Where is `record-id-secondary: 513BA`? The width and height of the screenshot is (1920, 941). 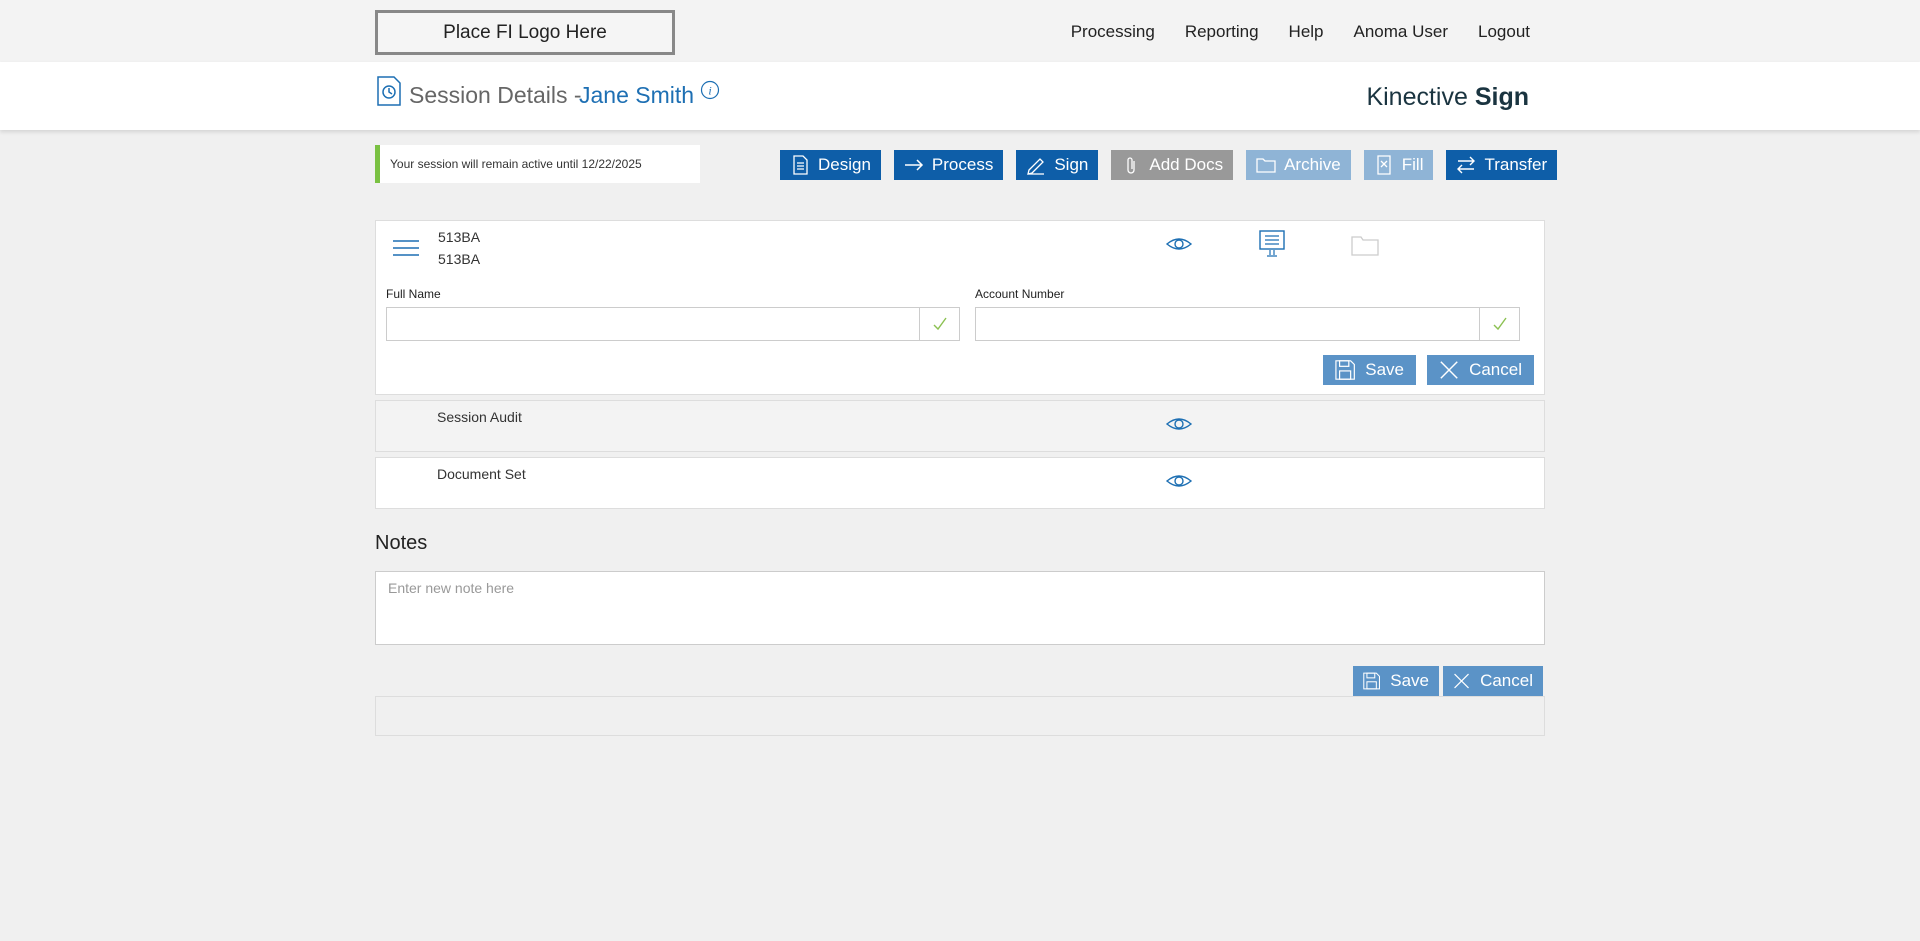
record-id-secondary: 513BA is located at coordinates (459, 259).